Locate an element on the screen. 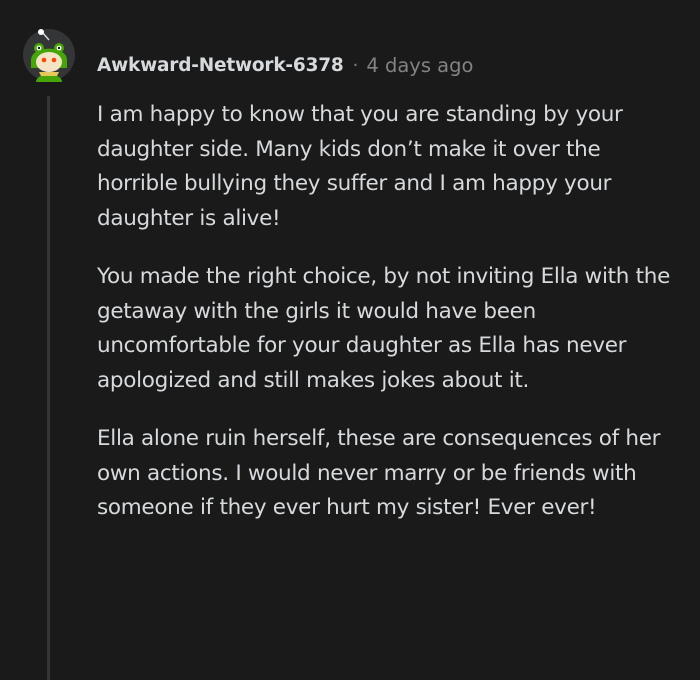 This screenshot has height=680, width=700. author-username: Awkward-Network-6378 is located at coordinates (220, 65).